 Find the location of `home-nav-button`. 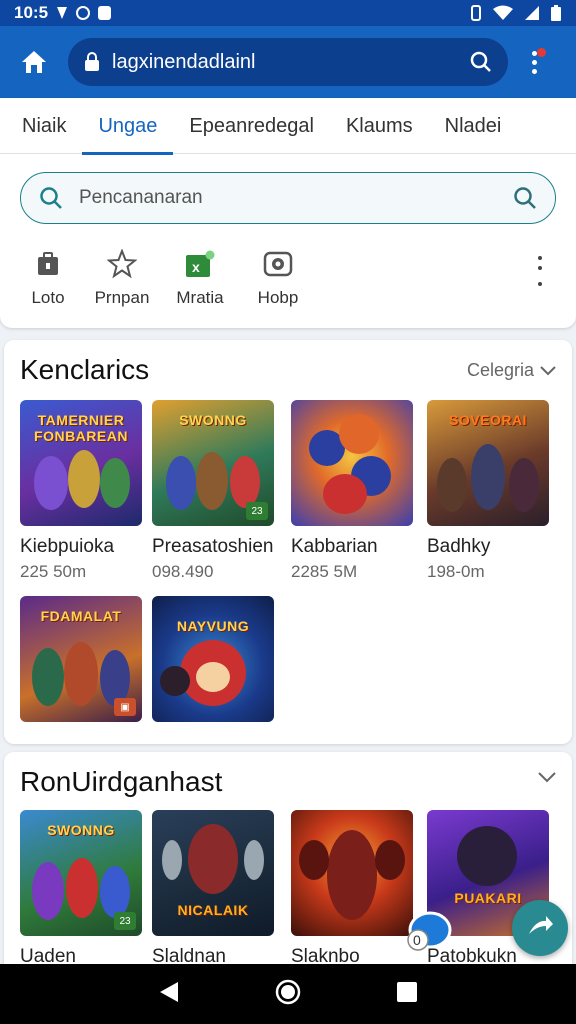

home-nav-button is located at coordinates (288, 994).